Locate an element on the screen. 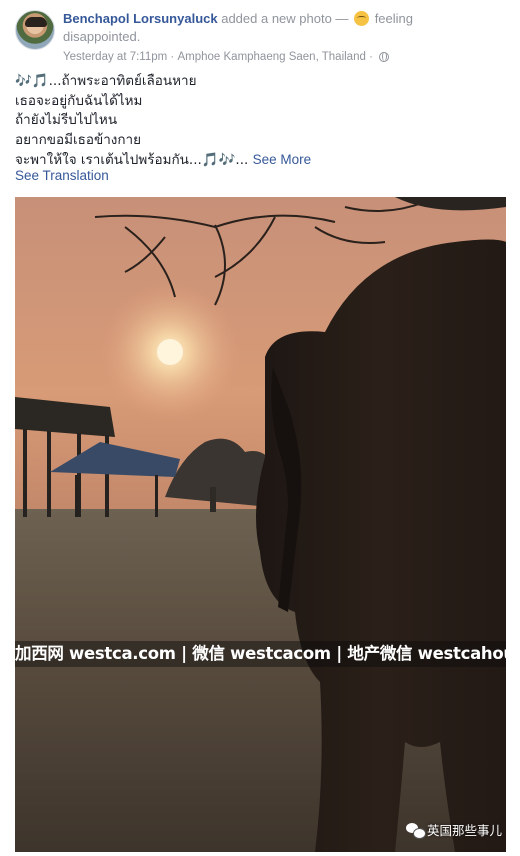  caption-line-1: 🎶🎵...ถ้าพระอาทิตย์เลือนหาย is located at coordinates (260, 82).